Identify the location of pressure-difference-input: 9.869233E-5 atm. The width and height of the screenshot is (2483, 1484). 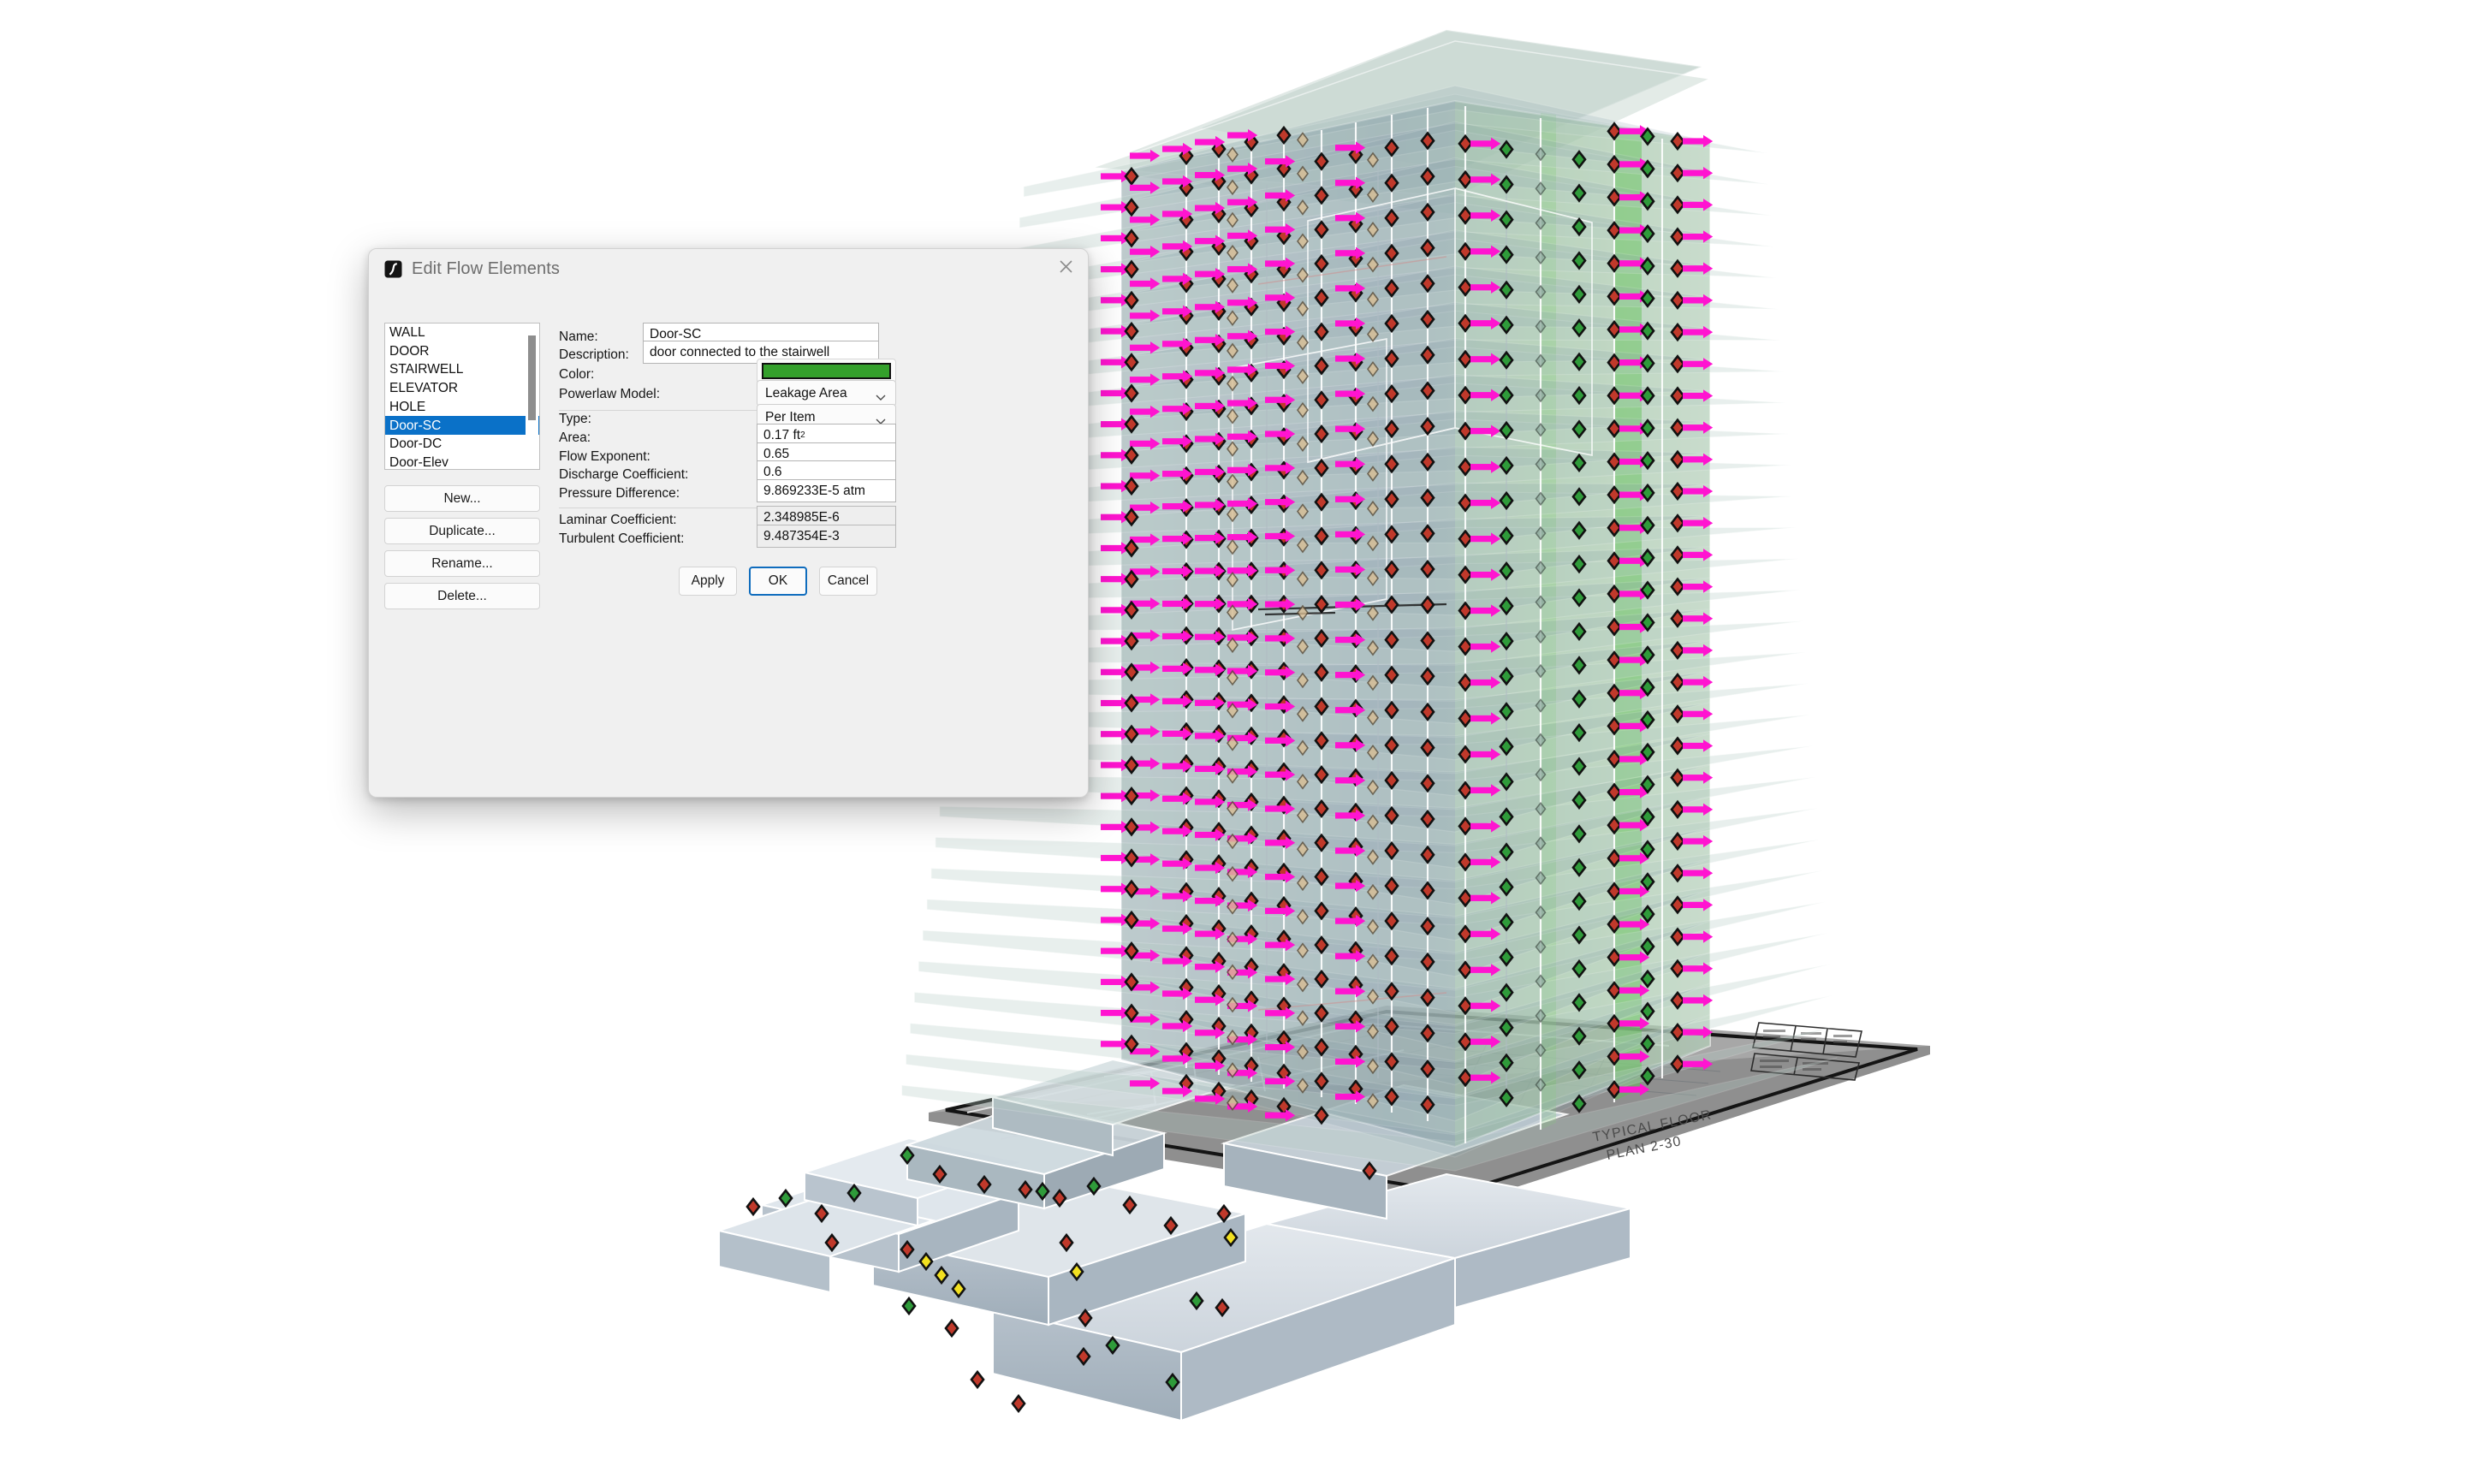
(826, 491).